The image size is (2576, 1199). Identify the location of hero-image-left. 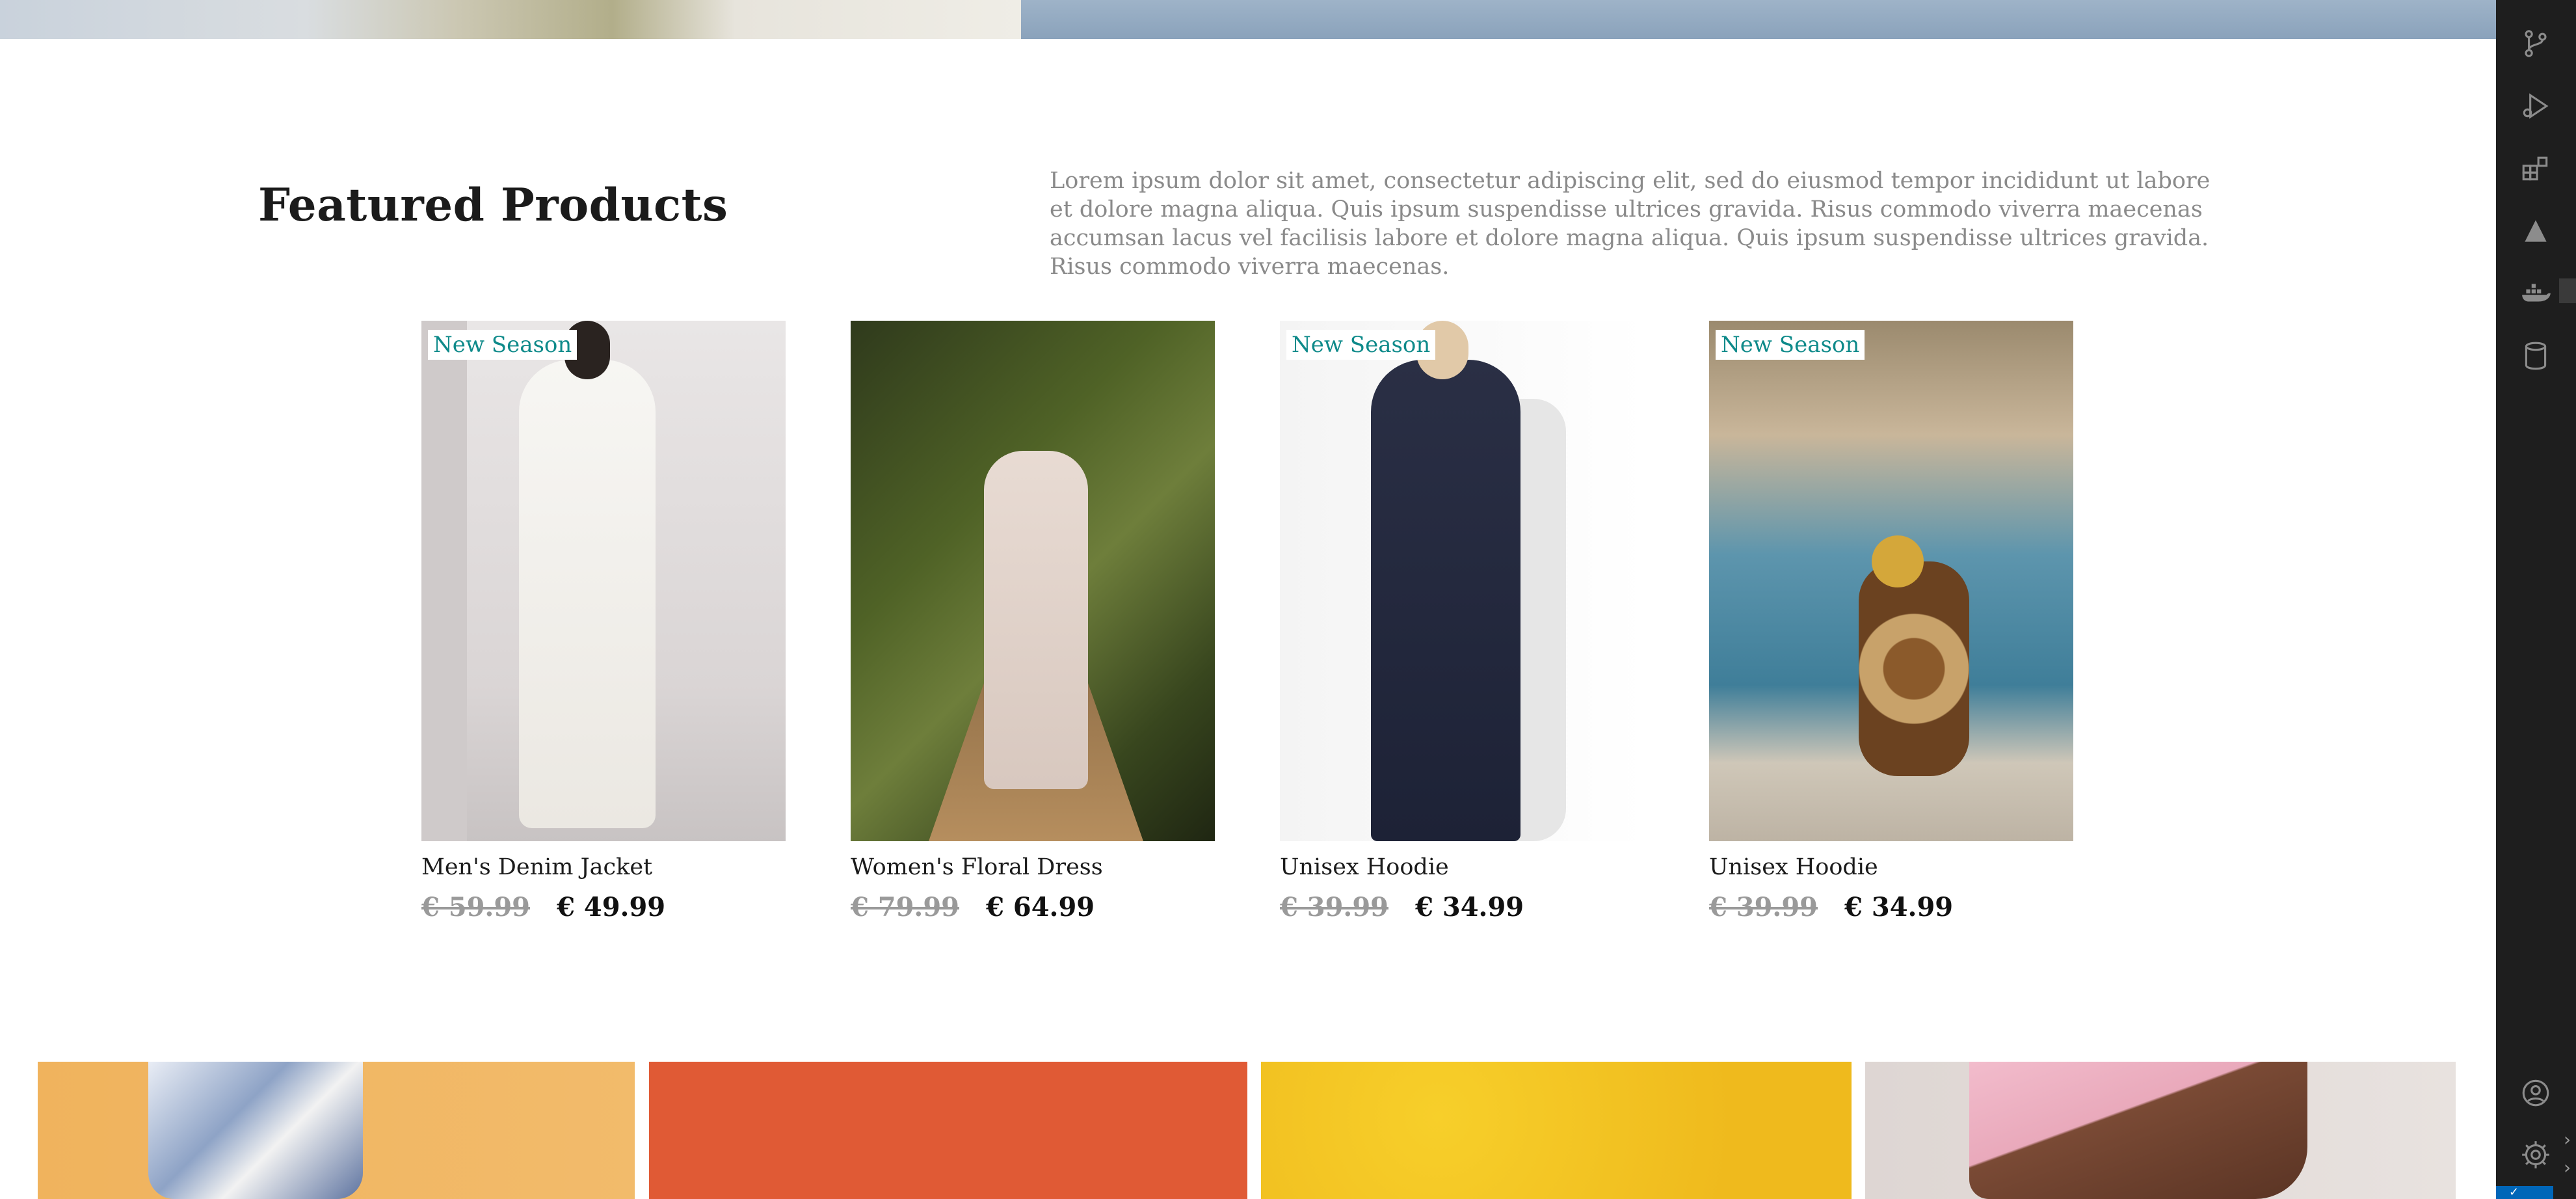
(510, 19).